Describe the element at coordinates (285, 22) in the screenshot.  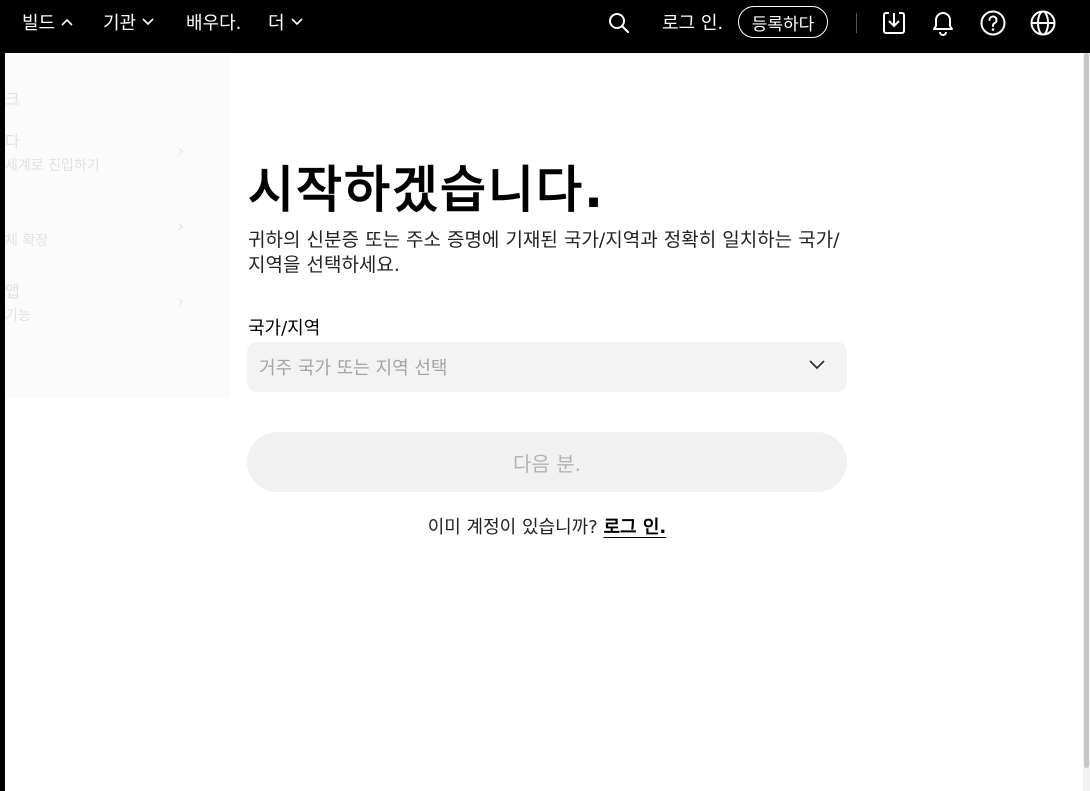
I see `nav-more-menu: 더` at that location.